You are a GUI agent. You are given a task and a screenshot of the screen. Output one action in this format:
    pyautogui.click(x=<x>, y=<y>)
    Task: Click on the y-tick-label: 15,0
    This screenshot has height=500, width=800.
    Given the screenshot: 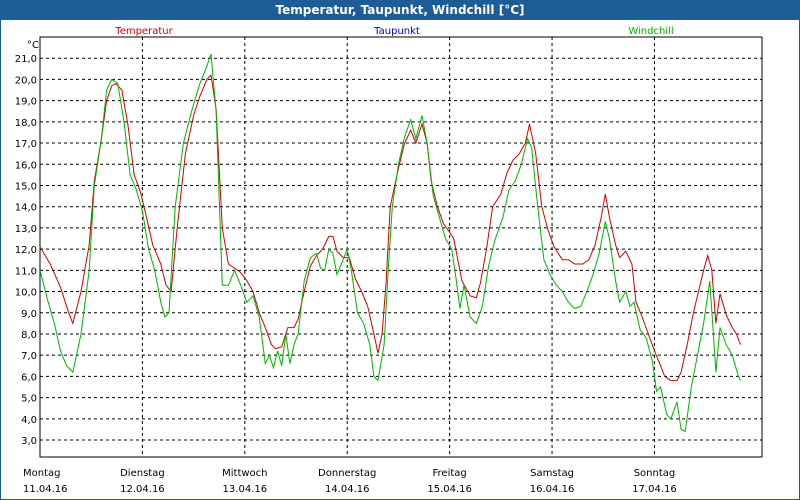 What is the action you would take?
    pyautogui.click(x=26, y=186)
    